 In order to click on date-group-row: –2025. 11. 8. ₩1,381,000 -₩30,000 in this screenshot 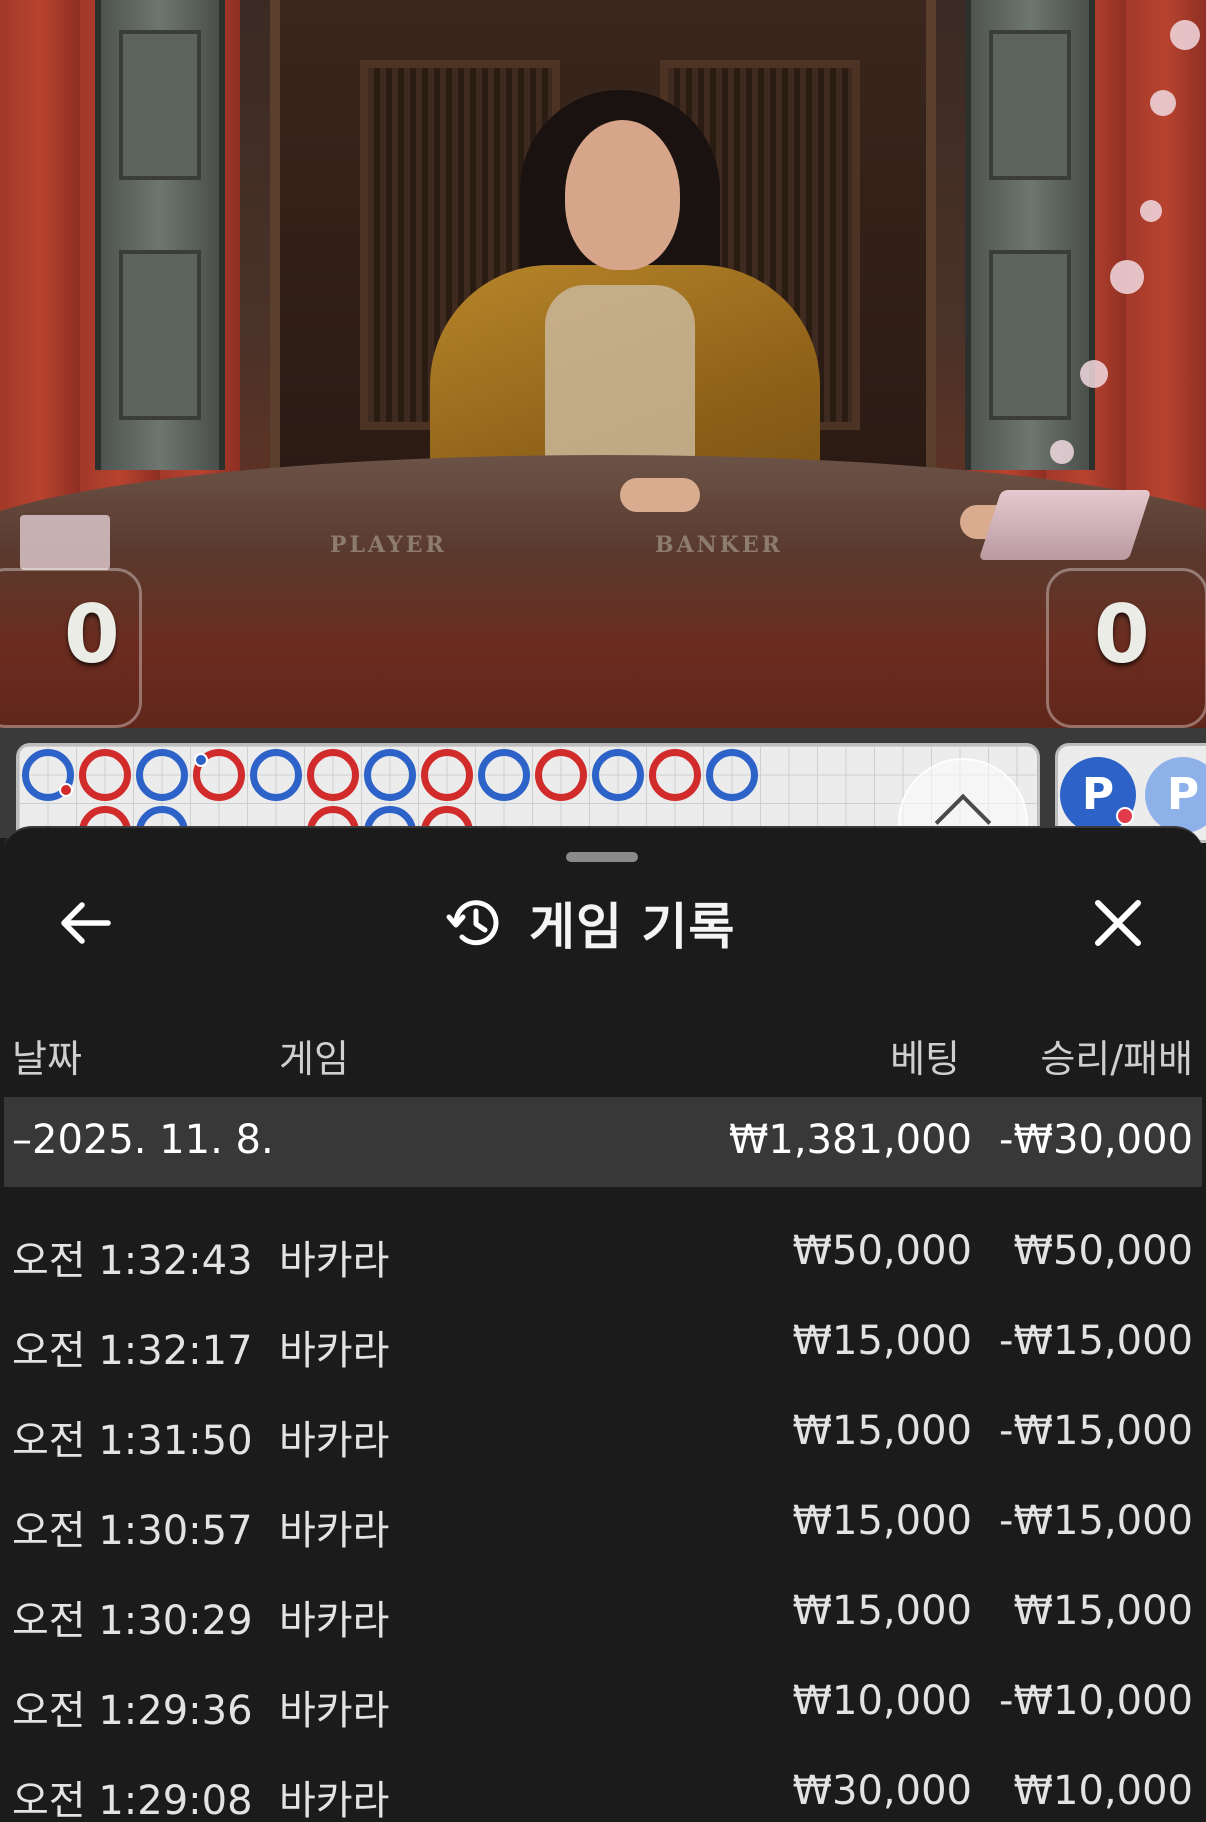, I will do `click(603, 1142)`.